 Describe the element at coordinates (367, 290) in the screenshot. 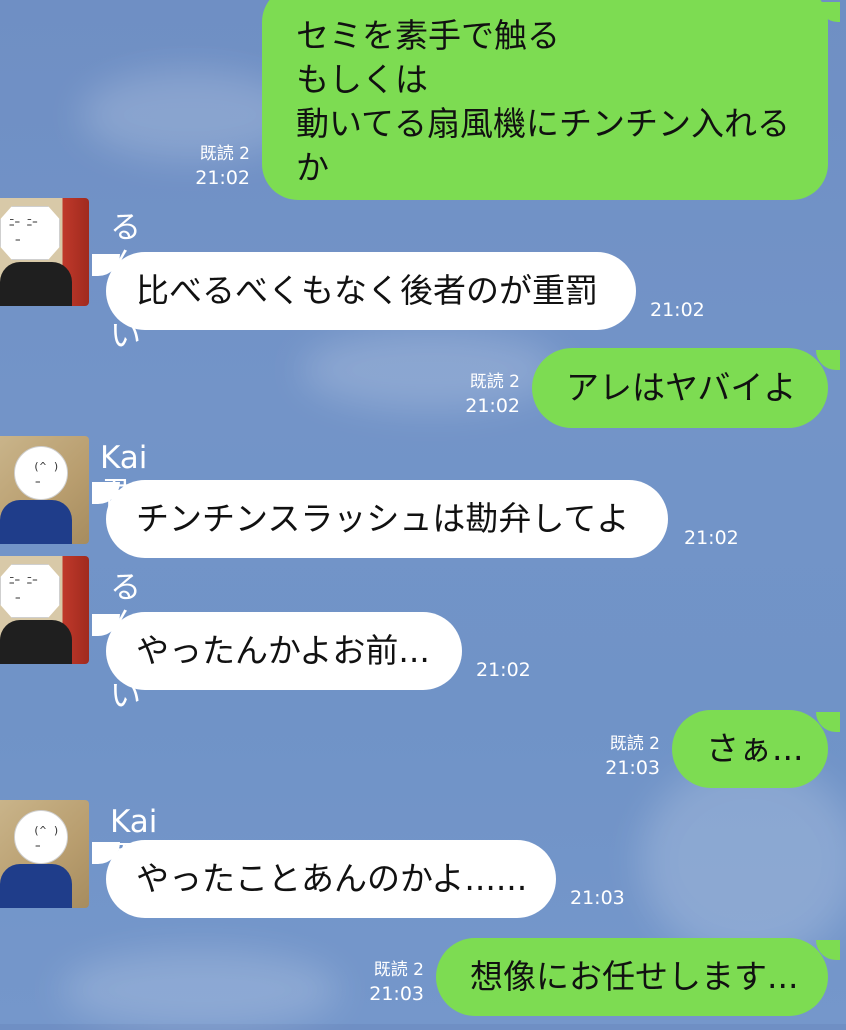

I see `message-text: 比べるべくもなく後者のが重罰` at that location.